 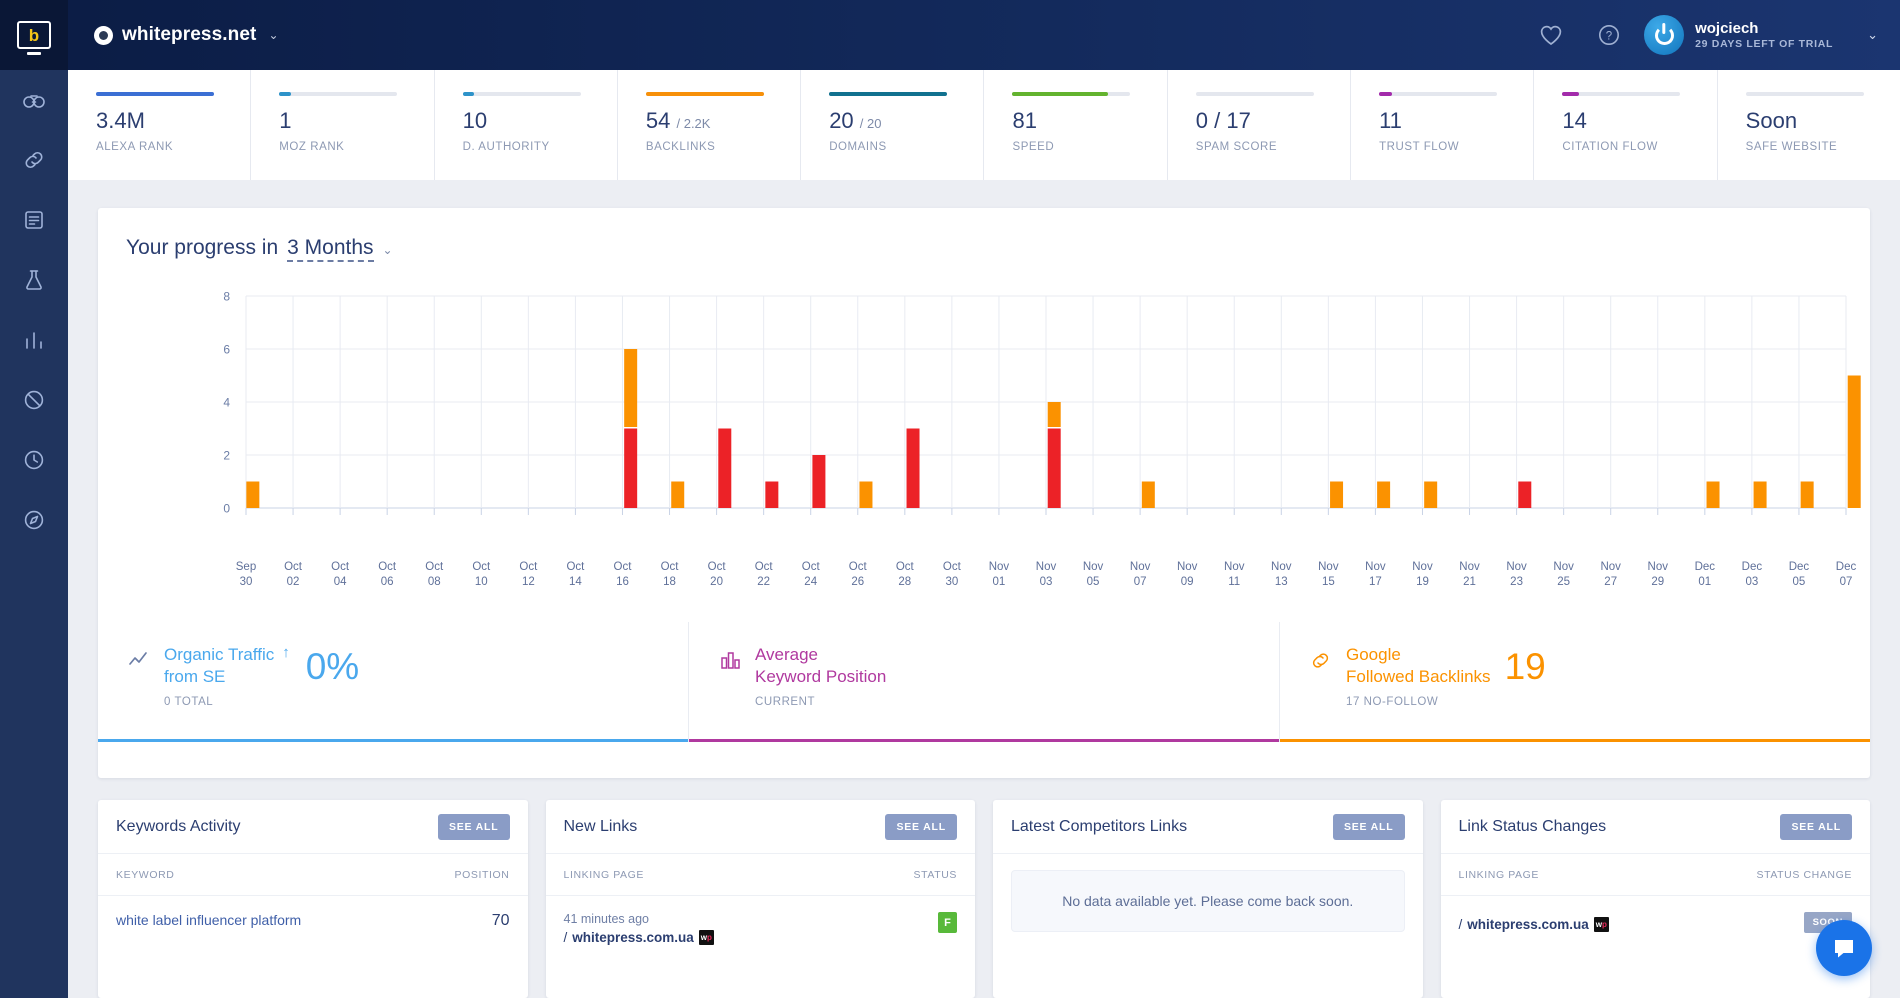 What do you see at coordinates (1664, 35) in the screenshot?
I see `avatar` at bounding box center [1664, 35].